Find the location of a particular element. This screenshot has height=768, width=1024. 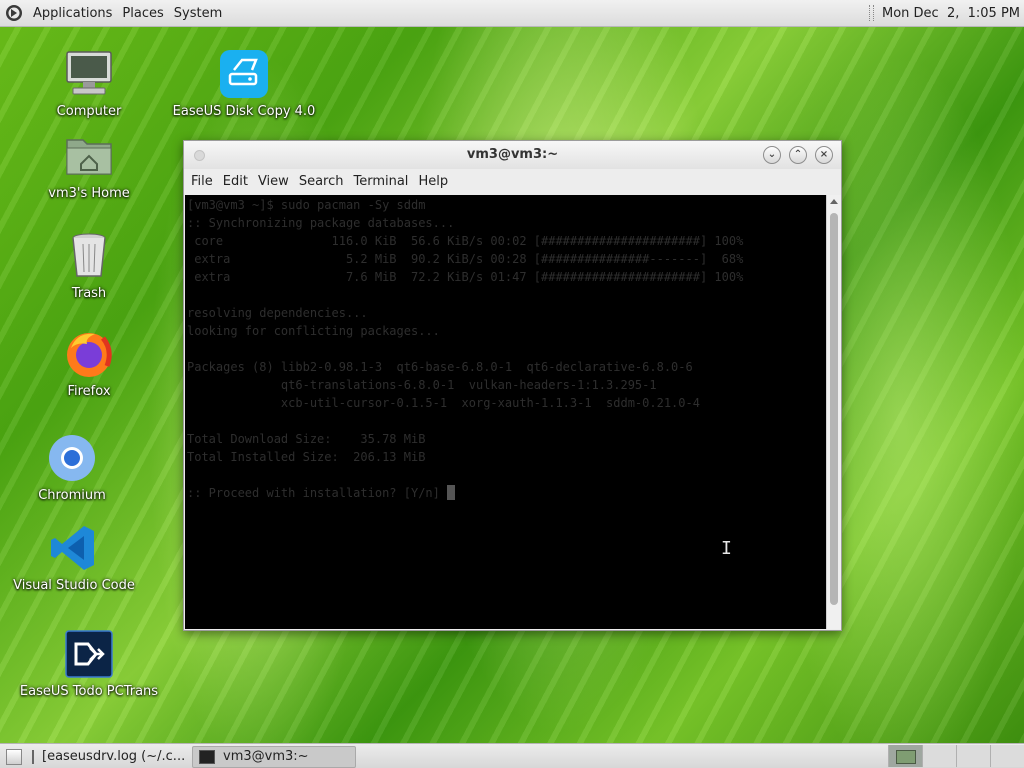

taskbar-item-label: vm3@vm3:~ is located at coordinates (266, 756).